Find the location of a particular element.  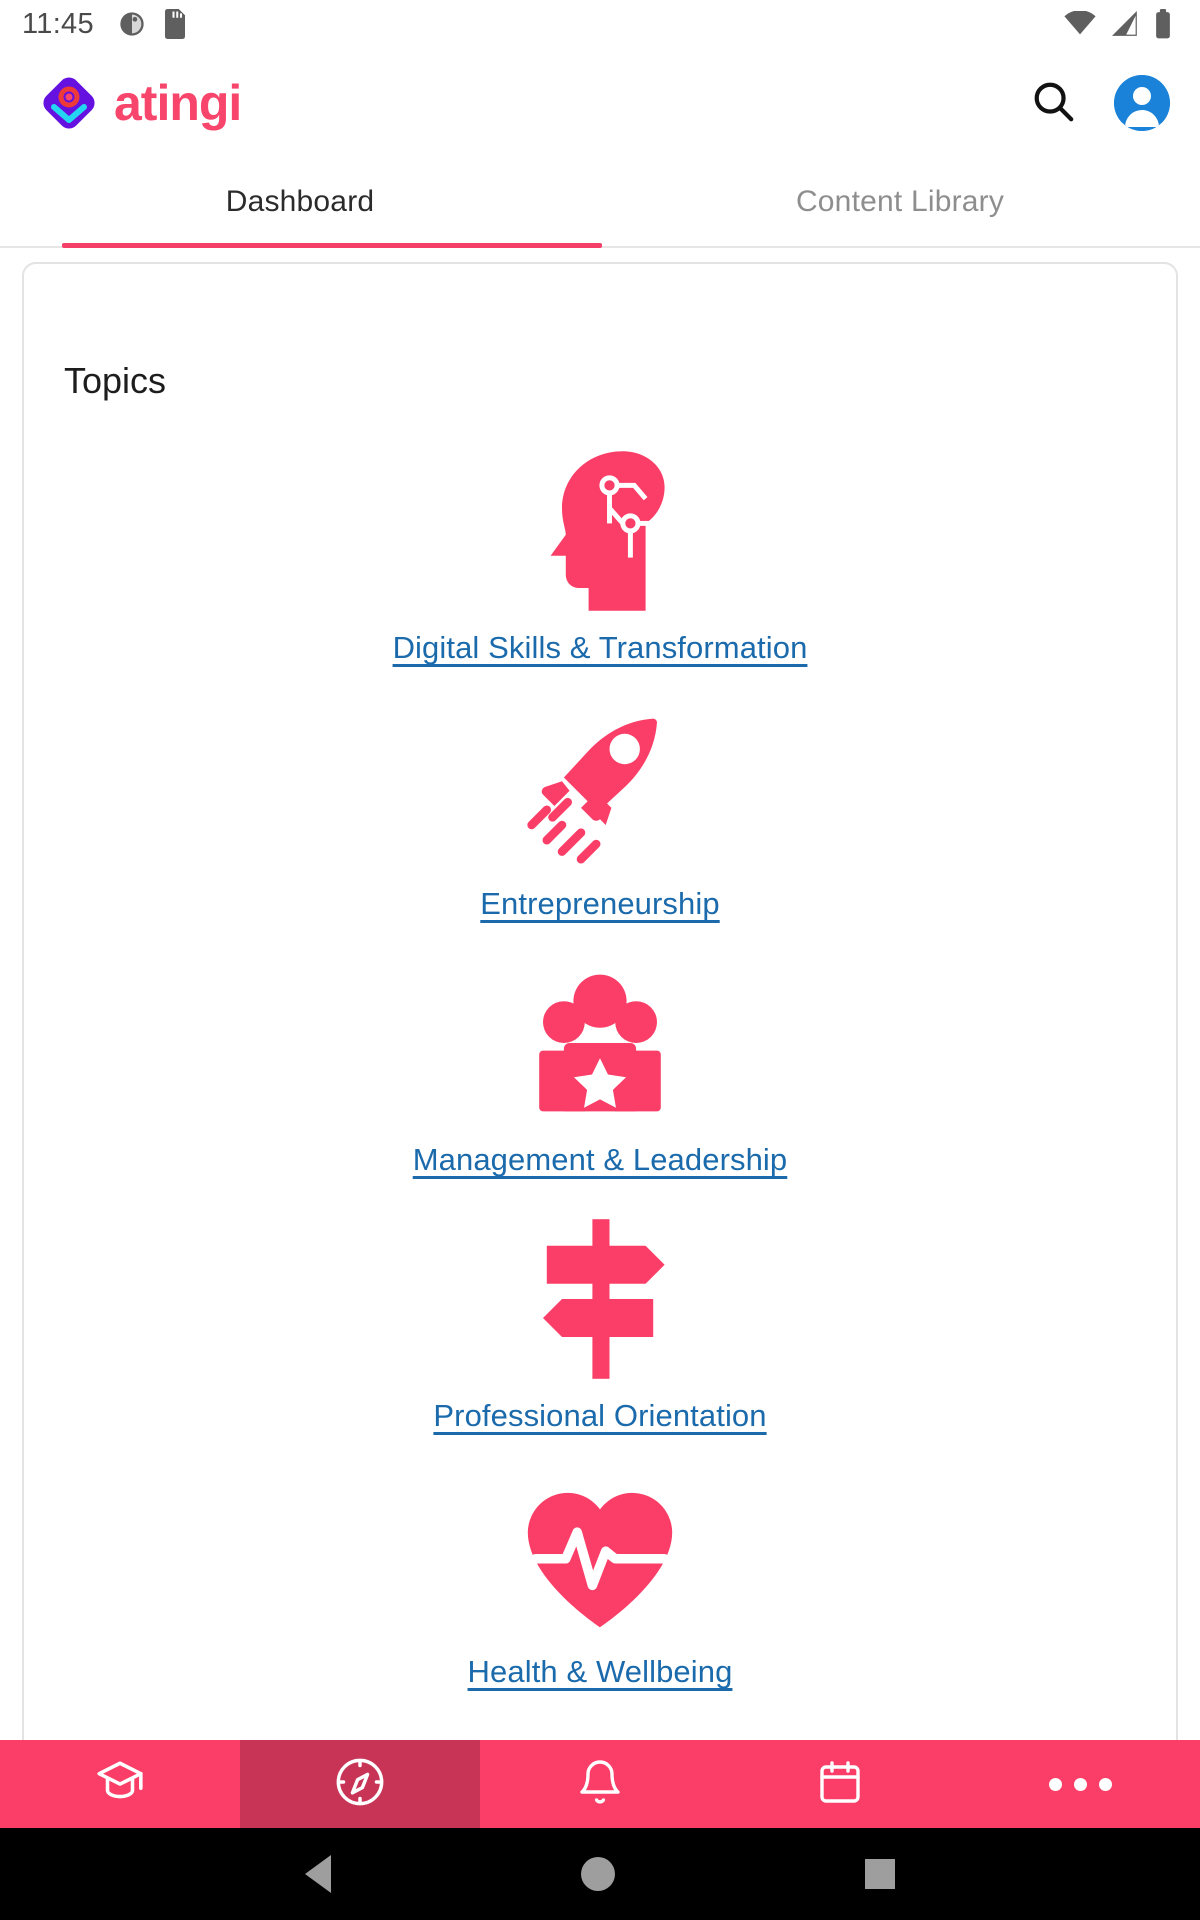

tab-dashboard: Dashboard is located at coordinates (300, 202).